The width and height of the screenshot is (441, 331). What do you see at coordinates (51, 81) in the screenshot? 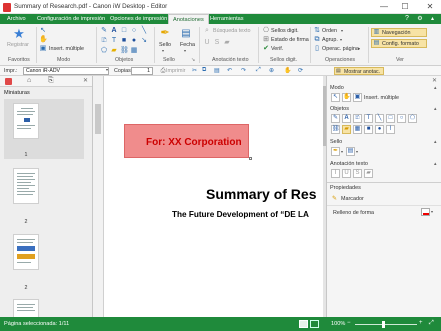
I see `attachments-tab-icon: ⎘` at bounding box center [51, 81].